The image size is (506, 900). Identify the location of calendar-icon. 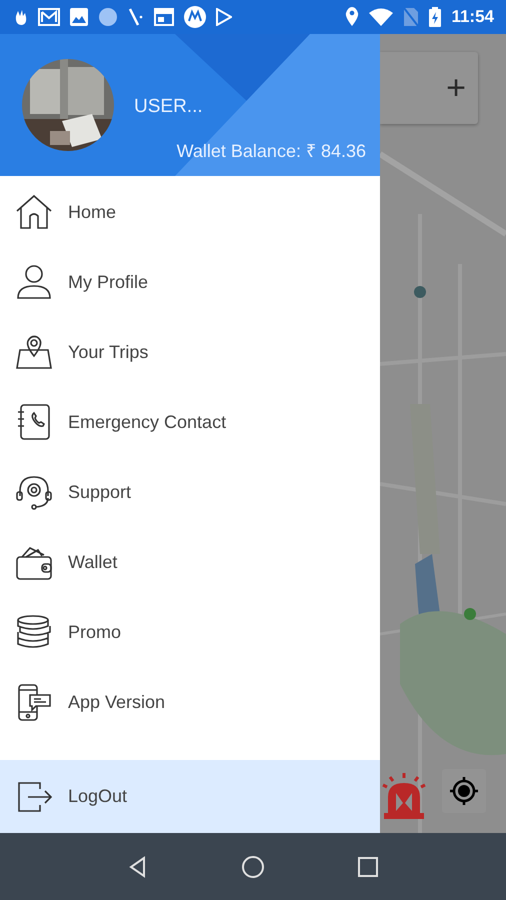
(164, 17).